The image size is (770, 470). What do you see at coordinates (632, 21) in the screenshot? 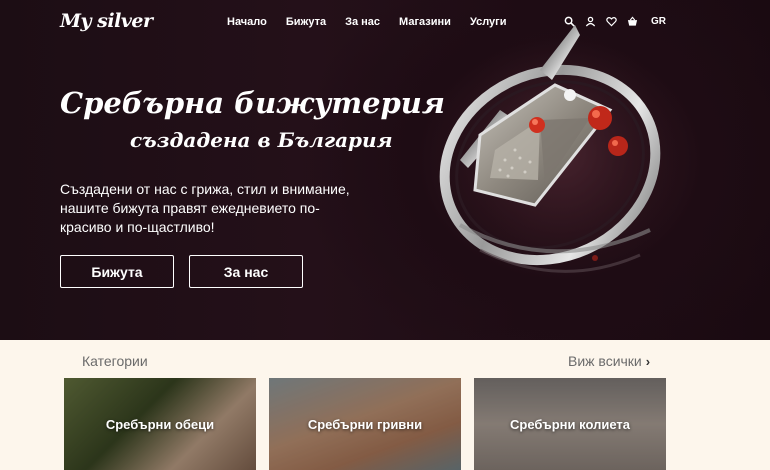
I see `basket-icon` at bounding box center [632, 21].